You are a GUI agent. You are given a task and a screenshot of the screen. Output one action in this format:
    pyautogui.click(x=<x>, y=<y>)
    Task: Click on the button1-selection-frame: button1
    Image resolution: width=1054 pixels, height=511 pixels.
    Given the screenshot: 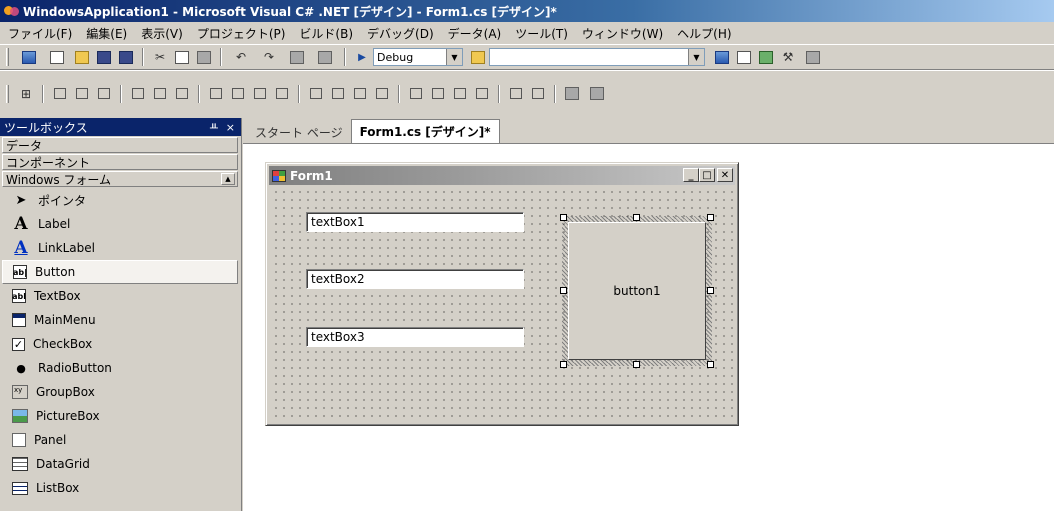 What is the action you would take?
    pyautogui.click(x=637, y=291)
    